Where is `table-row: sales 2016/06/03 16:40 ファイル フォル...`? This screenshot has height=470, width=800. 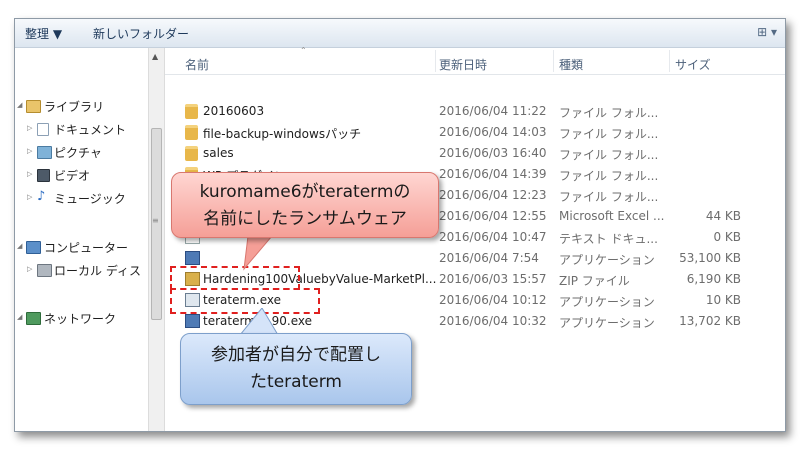 table-row: sales 2016/06/03 16:40 ファイル フォル... is located at coordinates (475, 153).